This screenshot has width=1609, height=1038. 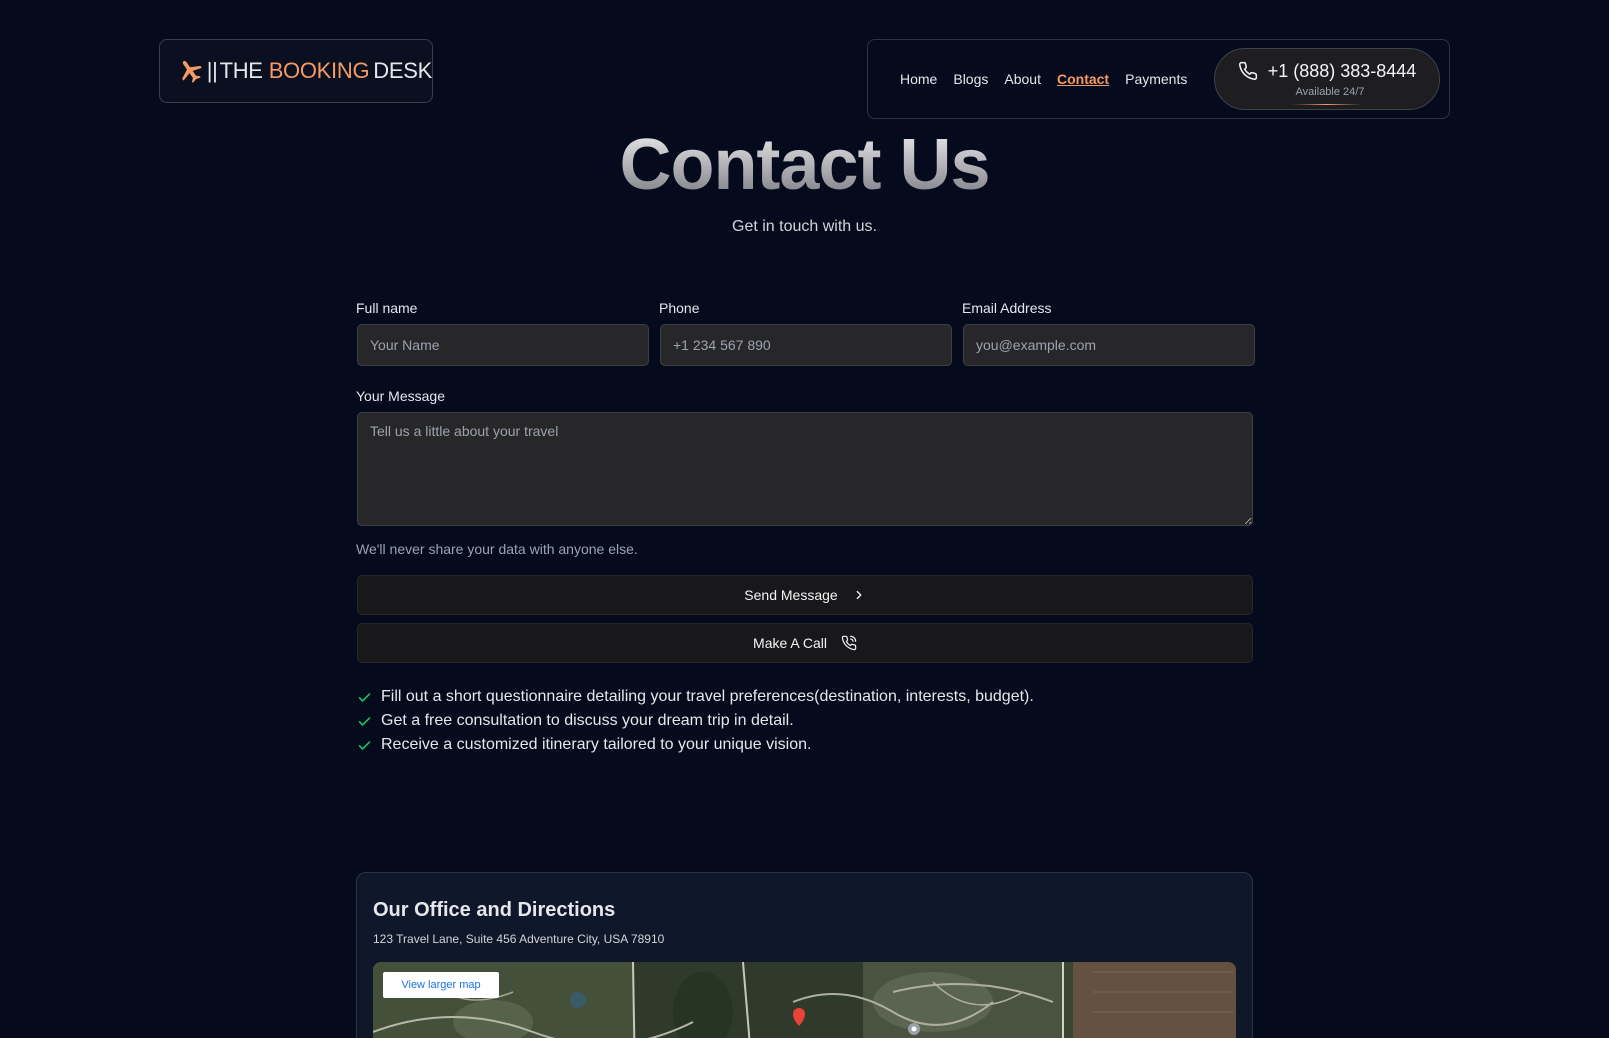 I want to click on brand-booking: BOOKING, so click(x=319, y=70).